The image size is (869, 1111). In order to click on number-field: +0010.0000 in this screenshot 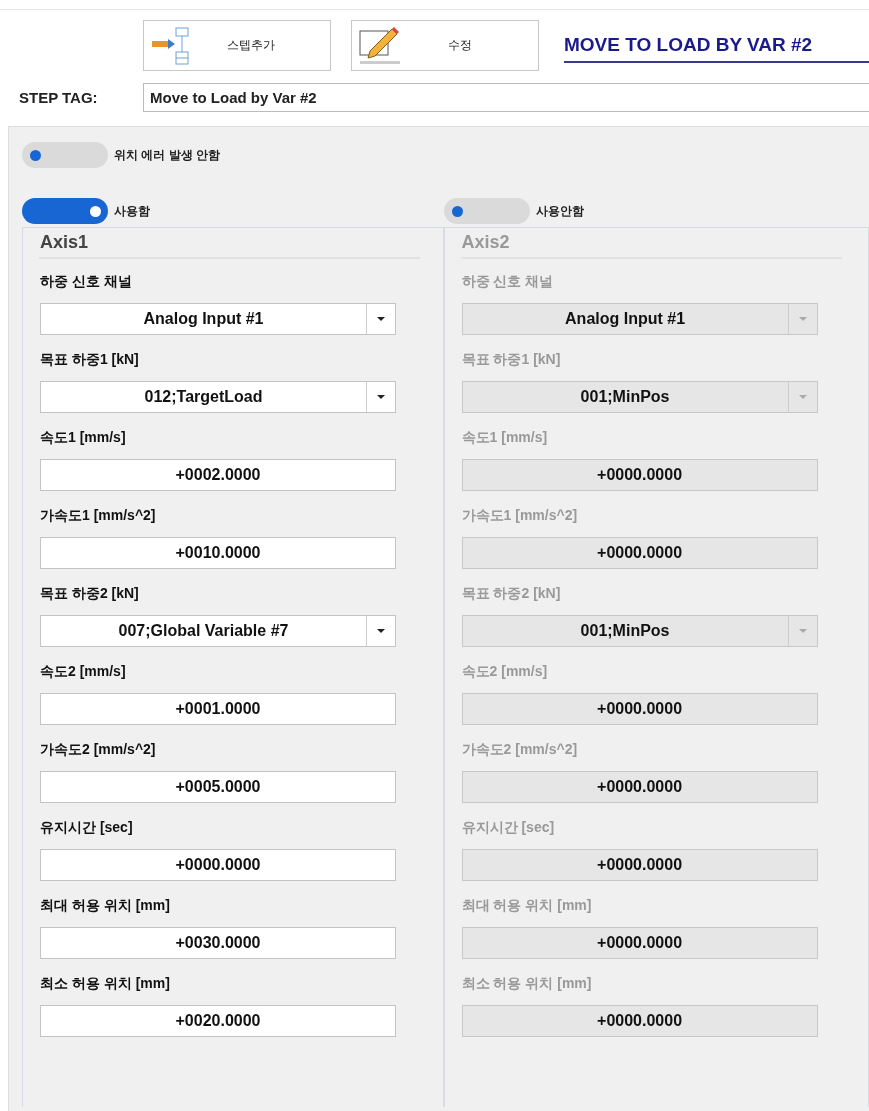, I will do `click(218, 553)`.